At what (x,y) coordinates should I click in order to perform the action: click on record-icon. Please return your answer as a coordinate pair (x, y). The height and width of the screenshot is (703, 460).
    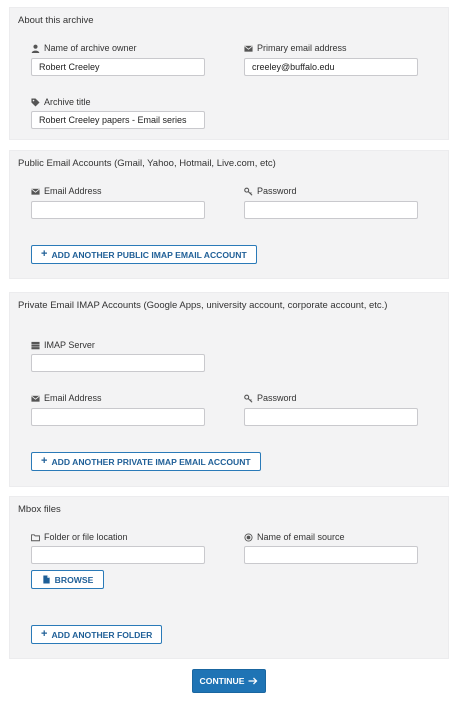
    Looking at the image, I should click on (248, 537).